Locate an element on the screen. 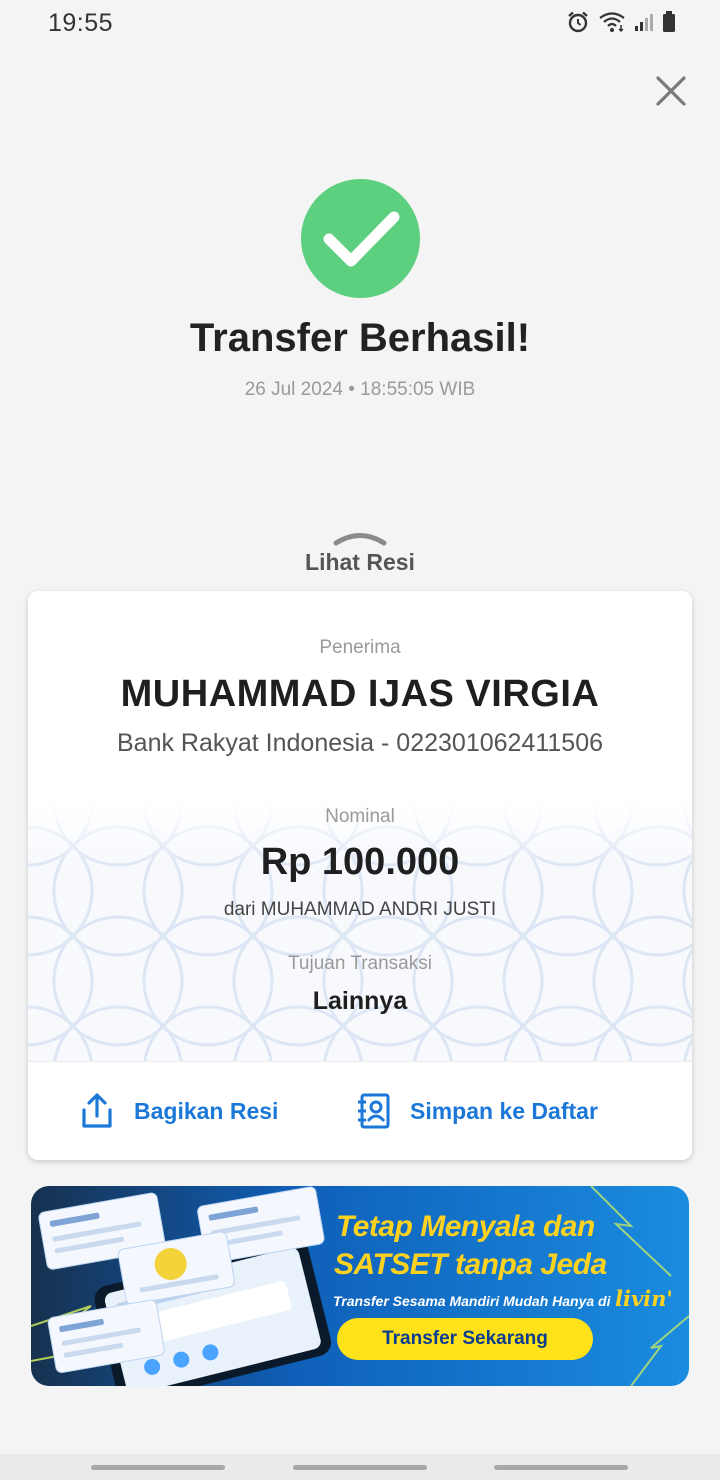 This screenshot has width=720, height=1480. nav-home-handle is located at coordinates (360, 1467).